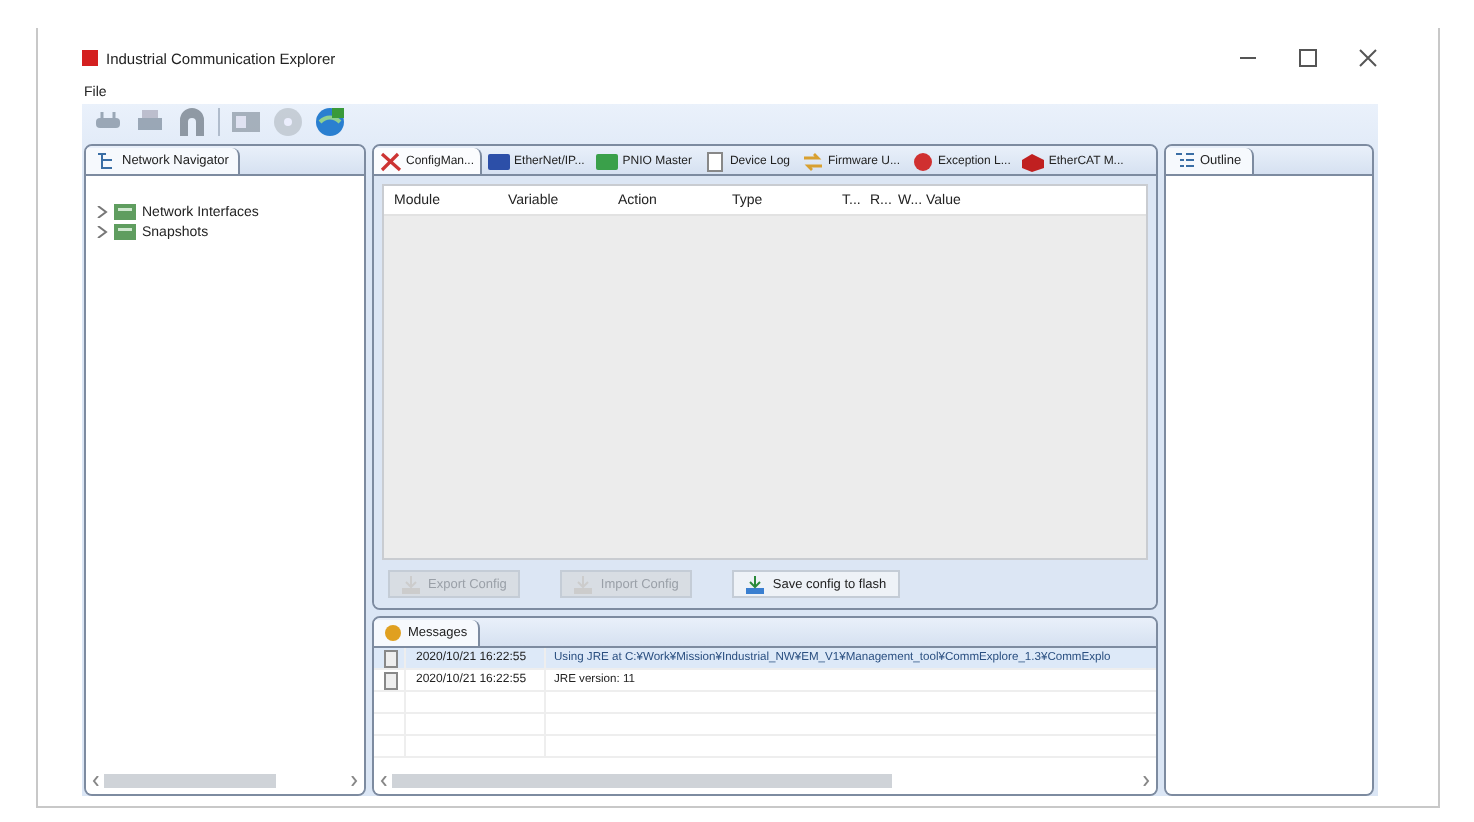  What do you see at coordinates (106, 161) in the screenshot?
I see `tree-icon` at bounding box center [106, 161].